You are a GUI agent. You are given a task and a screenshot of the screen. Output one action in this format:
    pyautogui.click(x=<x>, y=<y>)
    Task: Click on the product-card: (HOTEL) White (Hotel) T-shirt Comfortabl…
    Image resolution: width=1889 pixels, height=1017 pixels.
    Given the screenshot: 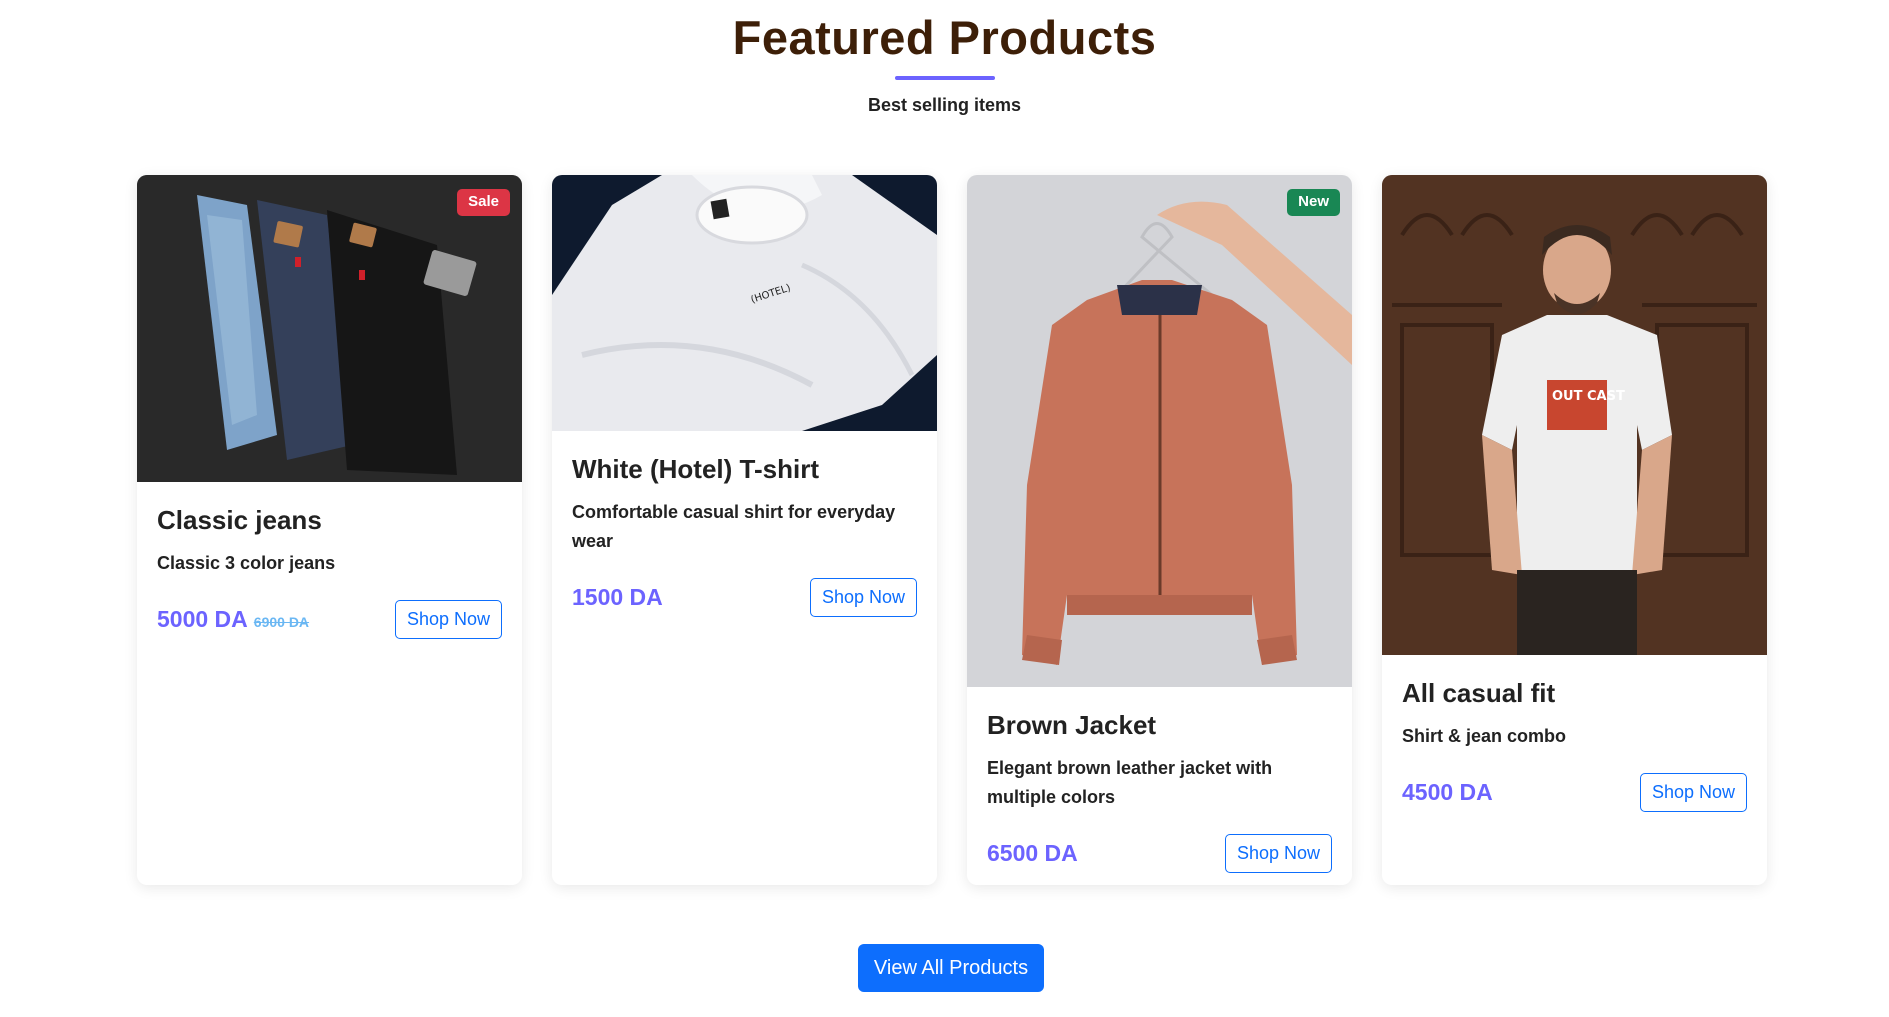 What is the action you would take?
    pyautogui.click(x=744, y=530)
    